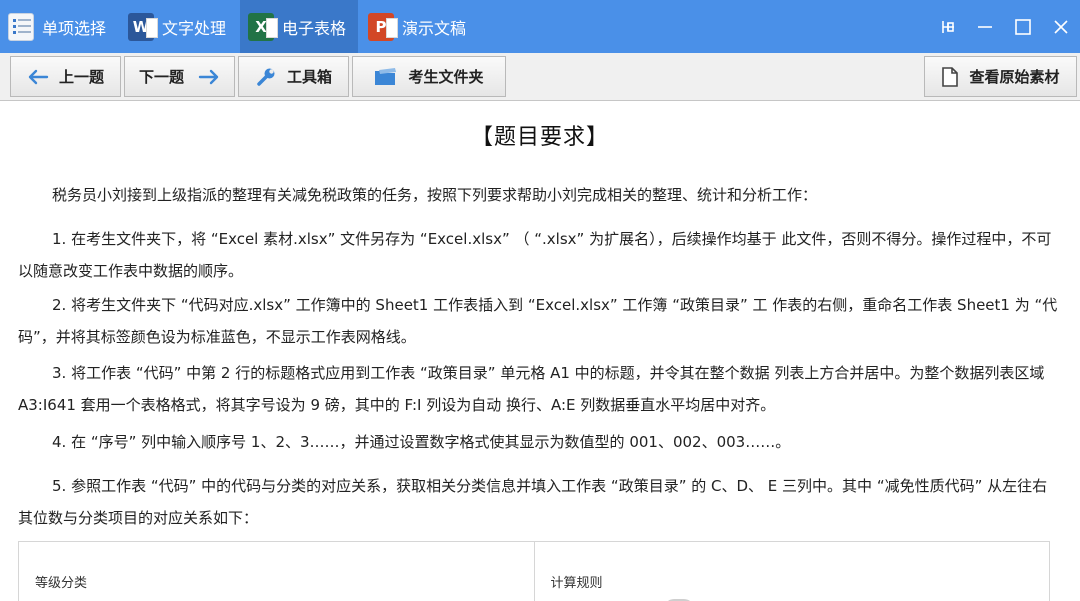 Image resolution: width=1080 pixels, height=601 pixels. I want to click on prev-question-label: 上一题, so click(81, 77).